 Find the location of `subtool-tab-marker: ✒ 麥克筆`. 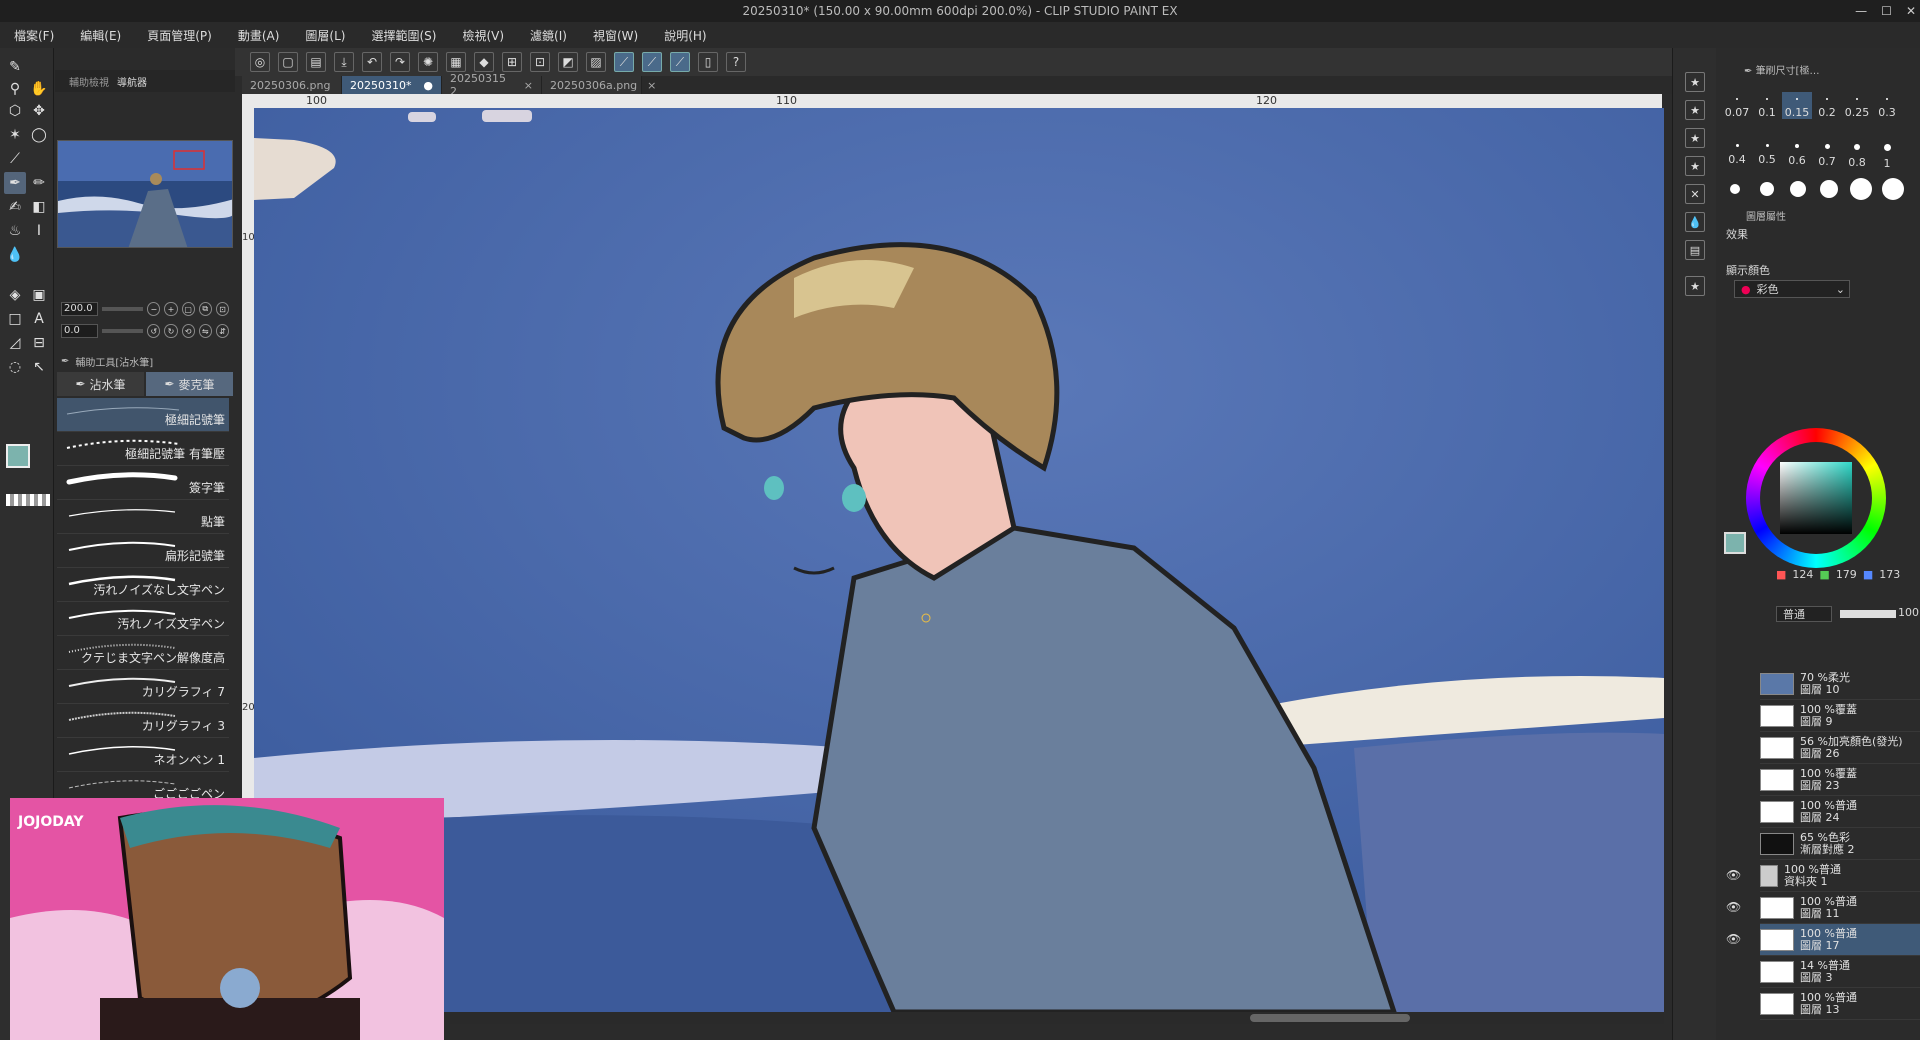

subtool-tab-marker: ✒ 麥克筆 is located at coordinates (189, 384).